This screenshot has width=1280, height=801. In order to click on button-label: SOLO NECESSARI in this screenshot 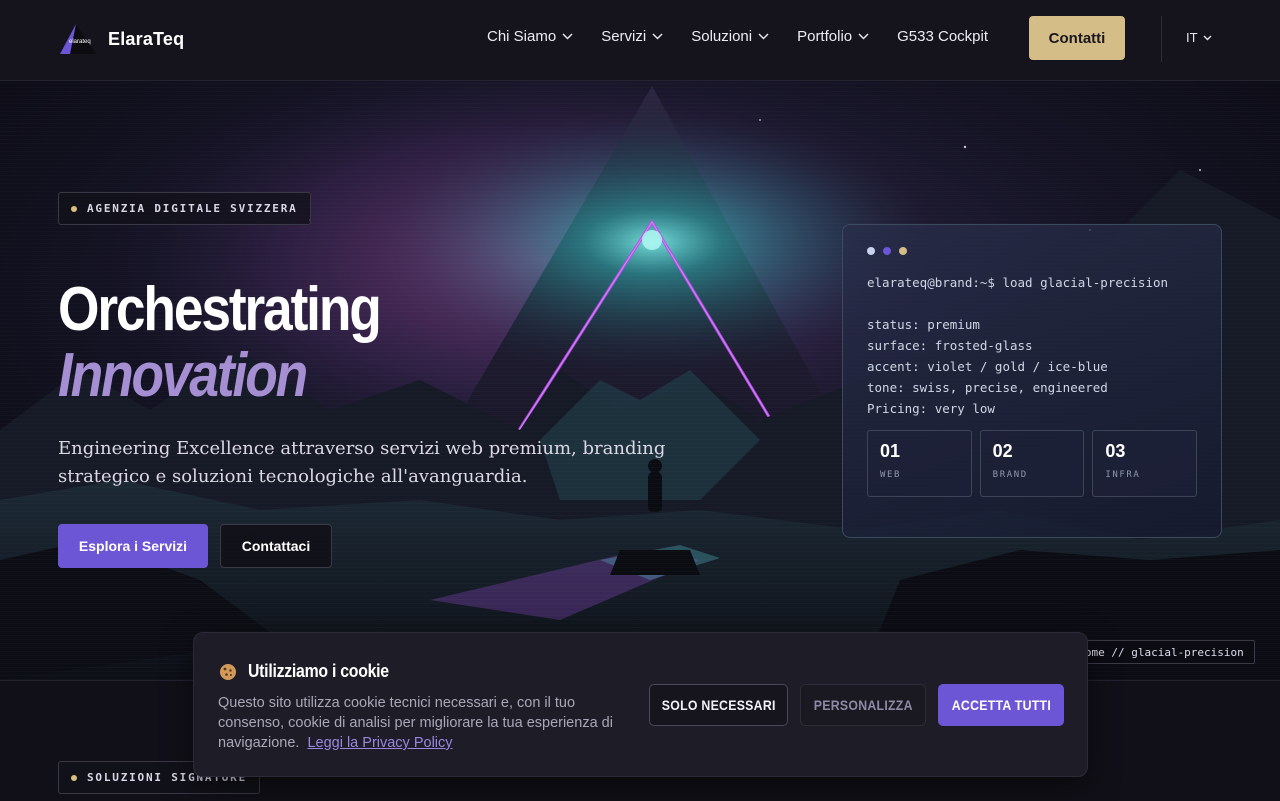, I will do `click(718, 705)`.